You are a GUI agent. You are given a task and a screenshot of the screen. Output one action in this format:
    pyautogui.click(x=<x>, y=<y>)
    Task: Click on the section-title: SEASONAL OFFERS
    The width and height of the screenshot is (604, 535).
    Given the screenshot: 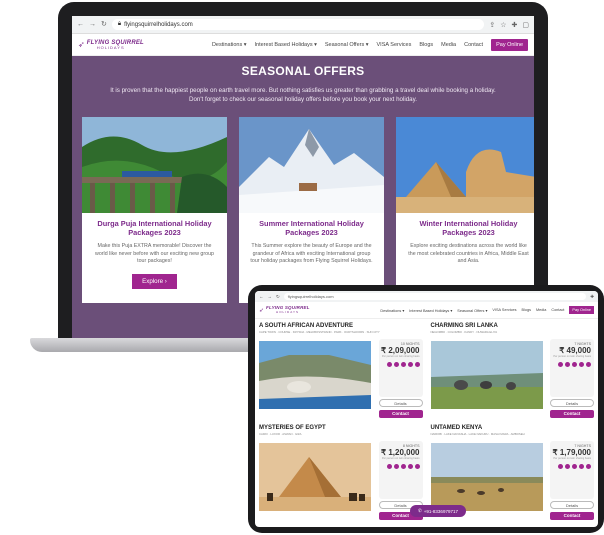 What is the action you would take?
    pyautogui.click(x=303, y=71)
    